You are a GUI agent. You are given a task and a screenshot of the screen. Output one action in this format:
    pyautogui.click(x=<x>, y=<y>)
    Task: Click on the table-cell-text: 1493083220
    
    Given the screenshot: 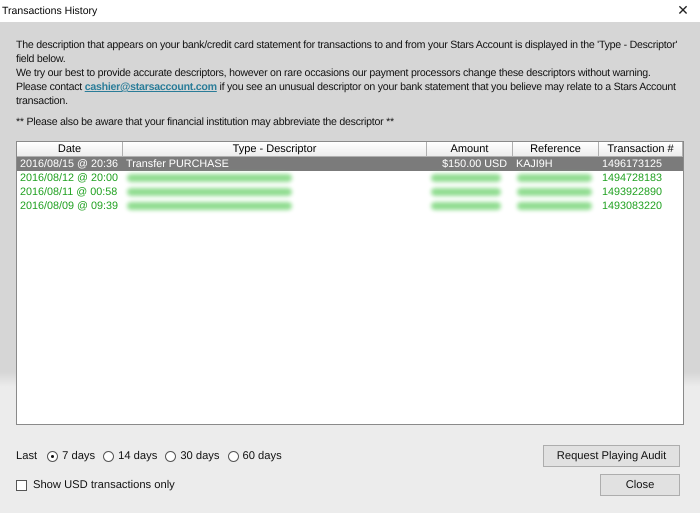 What is the action you would take?
    pyautogui.click(x=632, y=206)
    